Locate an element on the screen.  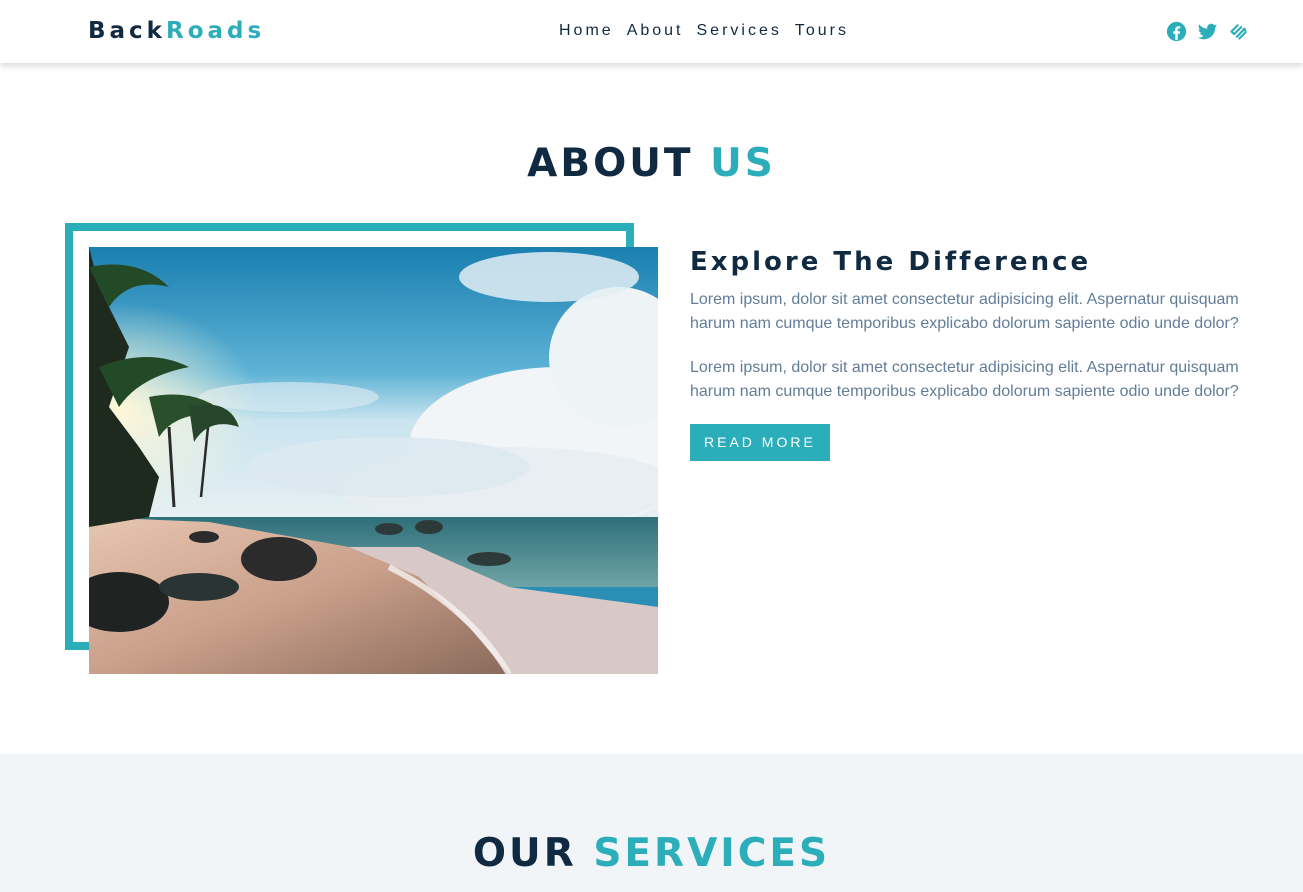
about-section-title: ABOUT US is located at coordinates (651, 164).